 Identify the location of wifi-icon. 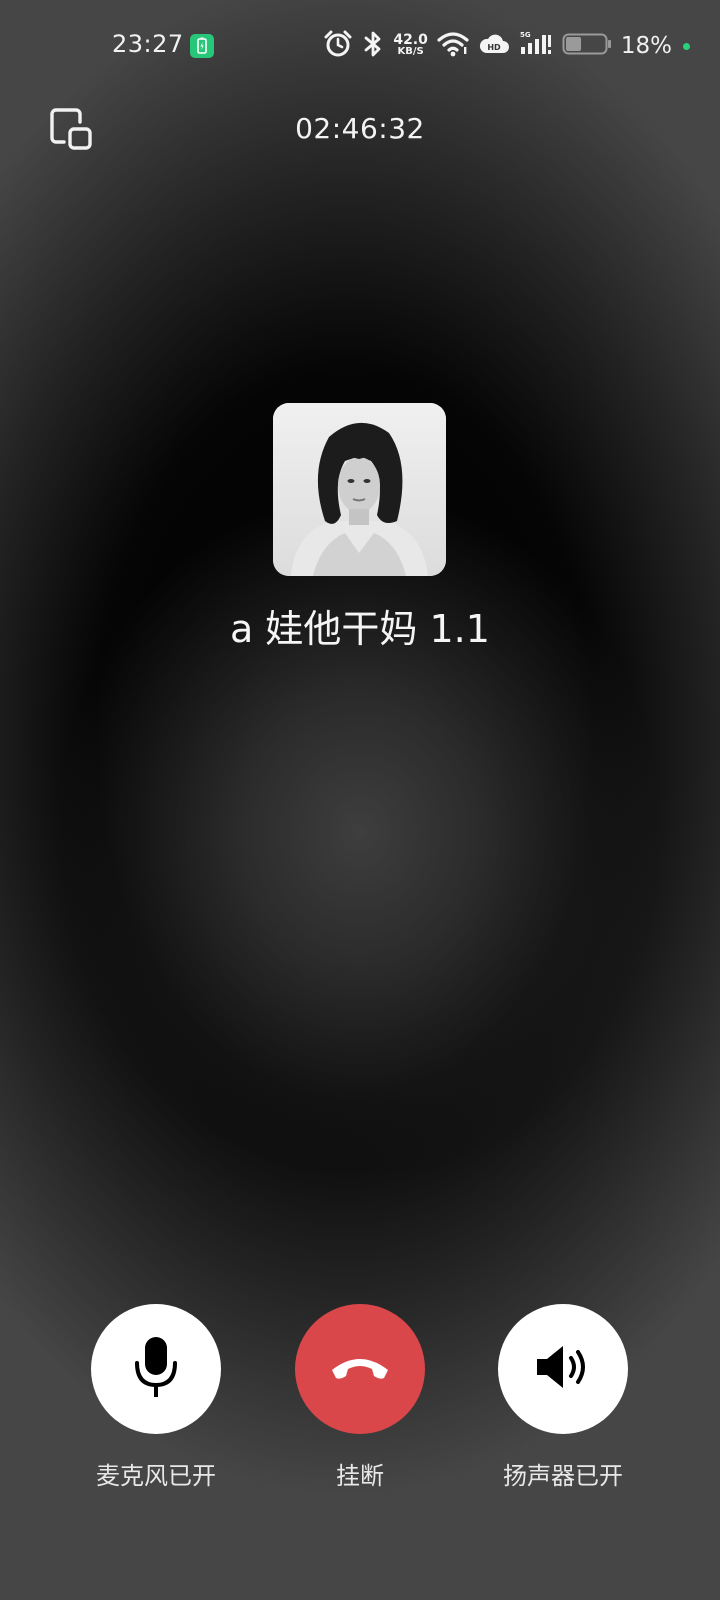
(453, 46).